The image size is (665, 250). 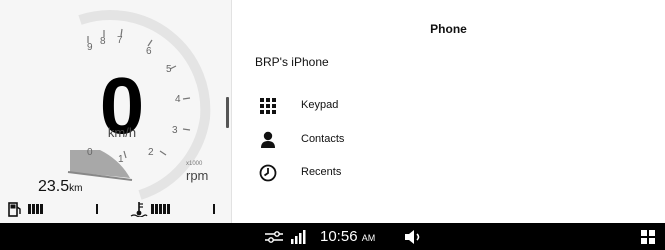 I want to click on contact-icon, so click(x=268, y=139).